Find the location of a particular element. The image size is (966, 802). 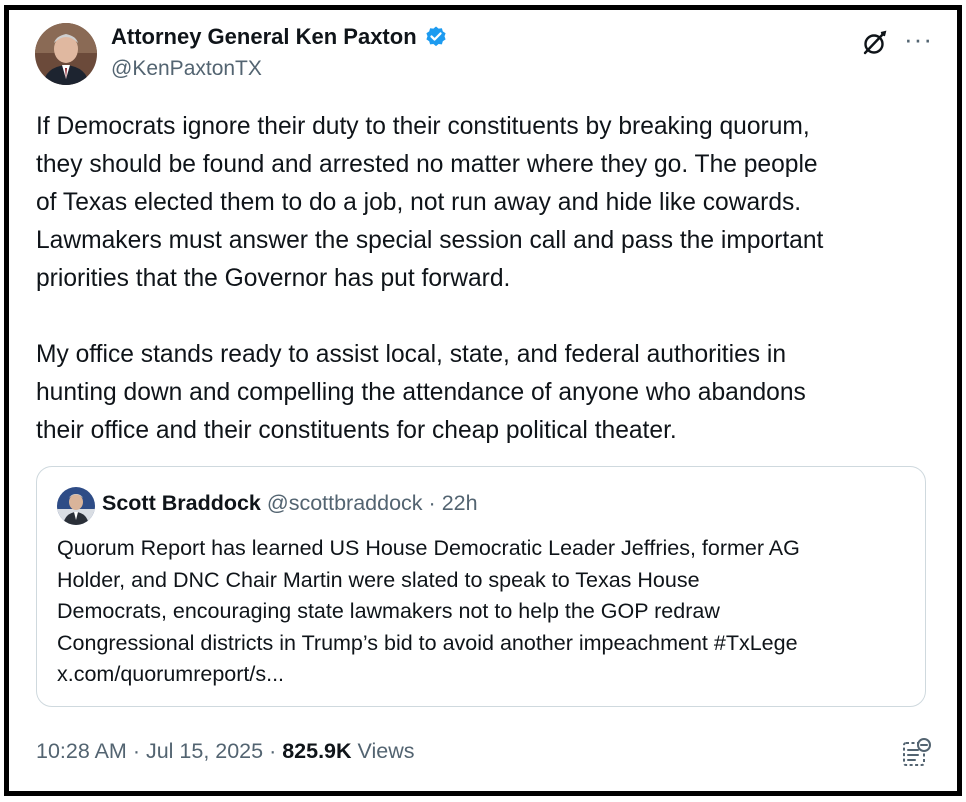

quoted-author-name: Scott Braddock is located at coordinates (181, 503).